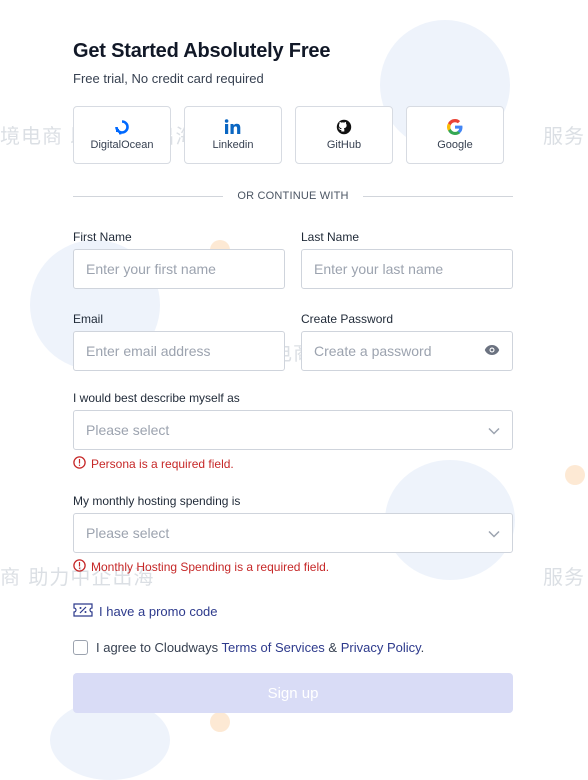 Image resolution: width=588 pixels, height=780 pixels. I want to click on linkedin-icon, so click(233, 127).